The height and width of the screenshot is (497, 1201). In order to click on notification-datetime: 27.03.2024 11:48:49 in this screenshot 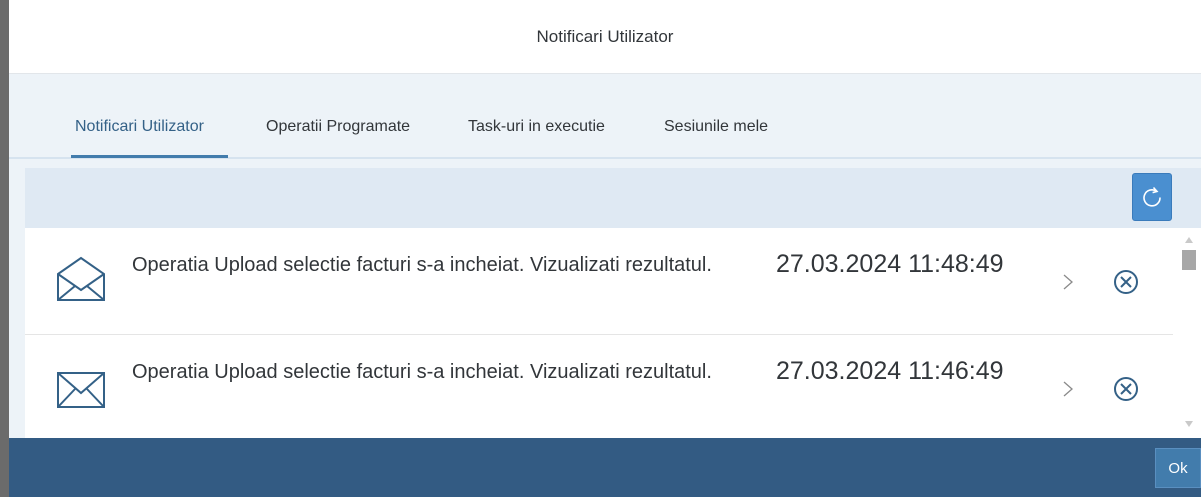, I will do `click(890, 264)`.